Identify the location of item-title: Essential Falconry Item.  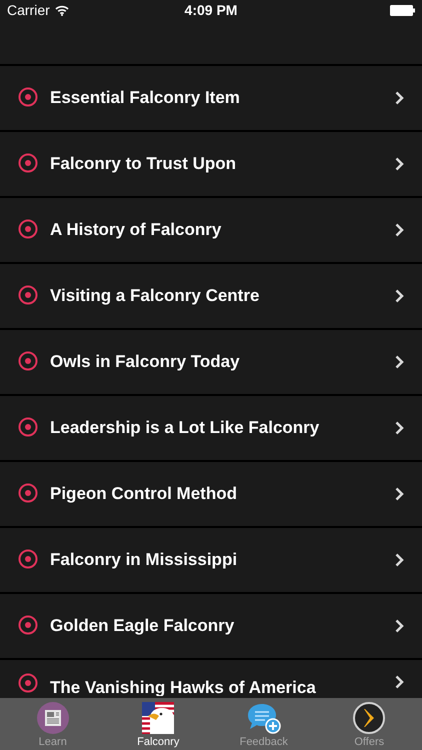
(145, 98).